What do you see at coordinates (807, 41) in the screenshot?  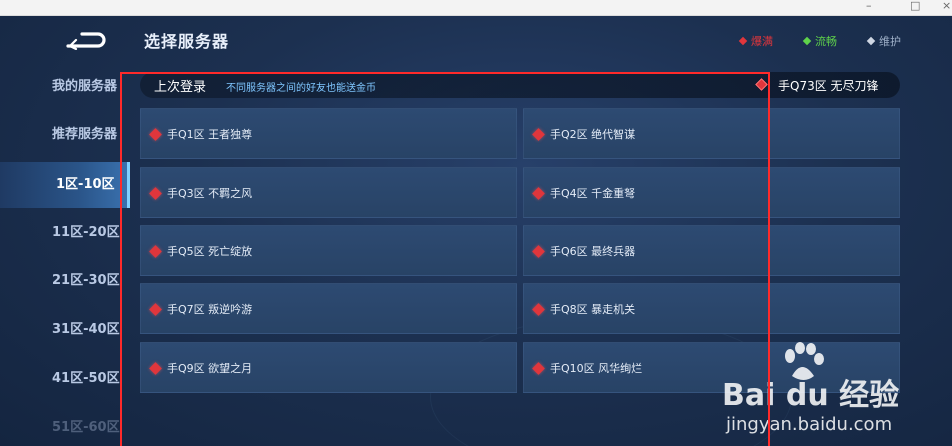 I see `smooth-status-icon` at bounding box center [807, 41].